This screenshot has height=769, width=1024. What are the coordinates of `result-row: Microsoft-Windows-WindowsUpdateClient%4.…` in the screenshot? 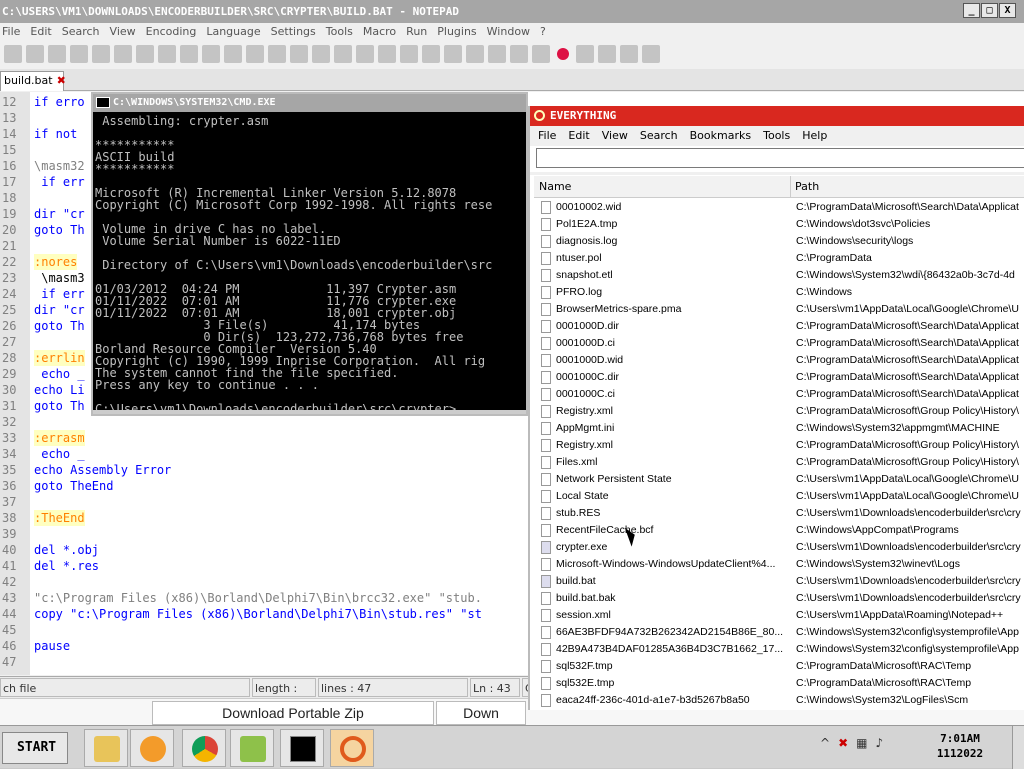 It's located at (779, 564).